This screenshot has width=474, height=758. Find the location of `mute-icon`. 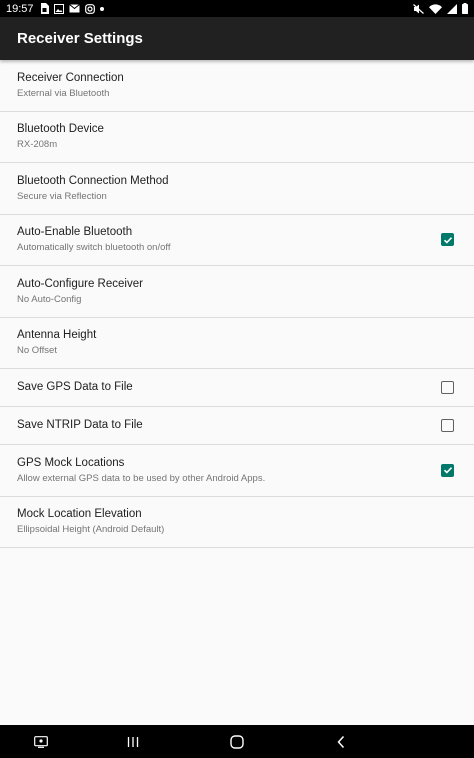

mute-icon is located at coordinates (418, 8).